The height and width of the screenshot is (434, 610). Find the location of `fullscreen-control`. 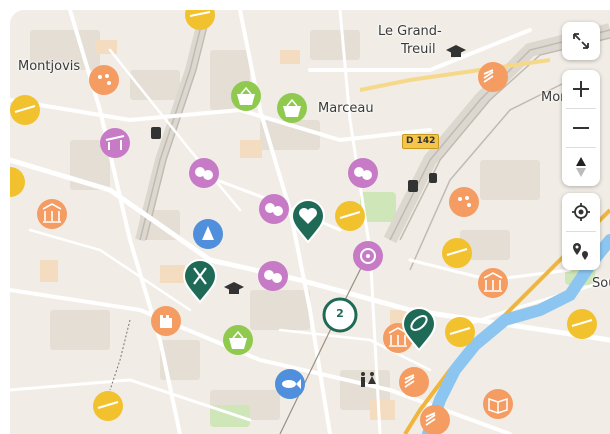

fullscreen-control is located at coordinates (581, 41).